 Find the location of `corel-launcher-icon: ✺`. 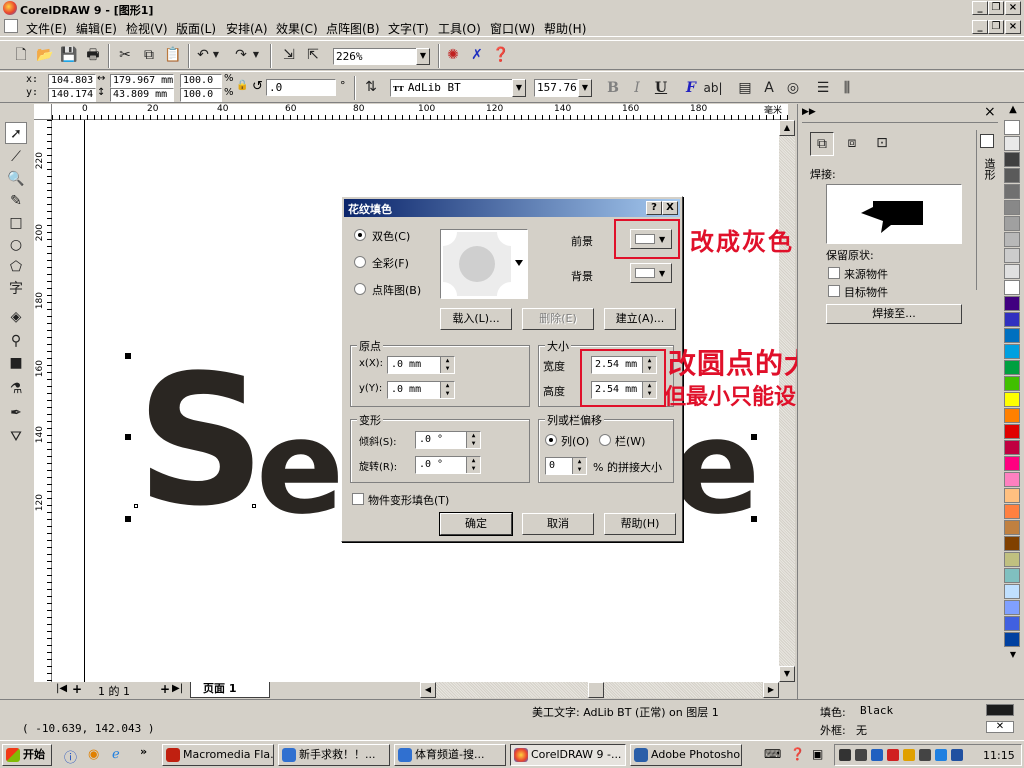

corel-launcher-icon: ✺ is located at coordinates (453, 55).